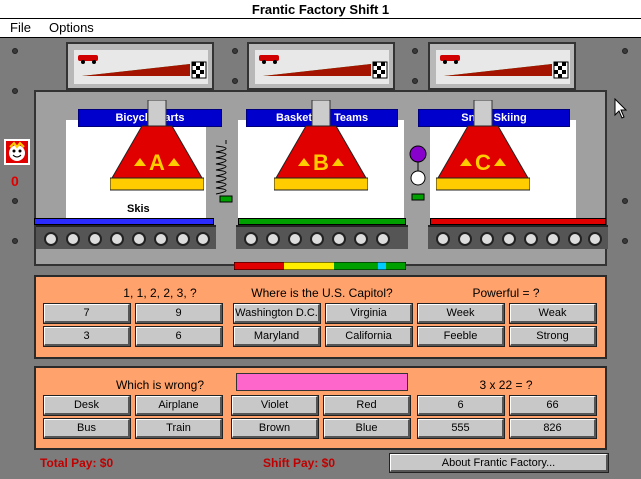 The width and height of the screenshot is (641, 479). Describe the element at coordinates (418, 173) in the screenshot. I see `ball-on-stick-icon` at that location.